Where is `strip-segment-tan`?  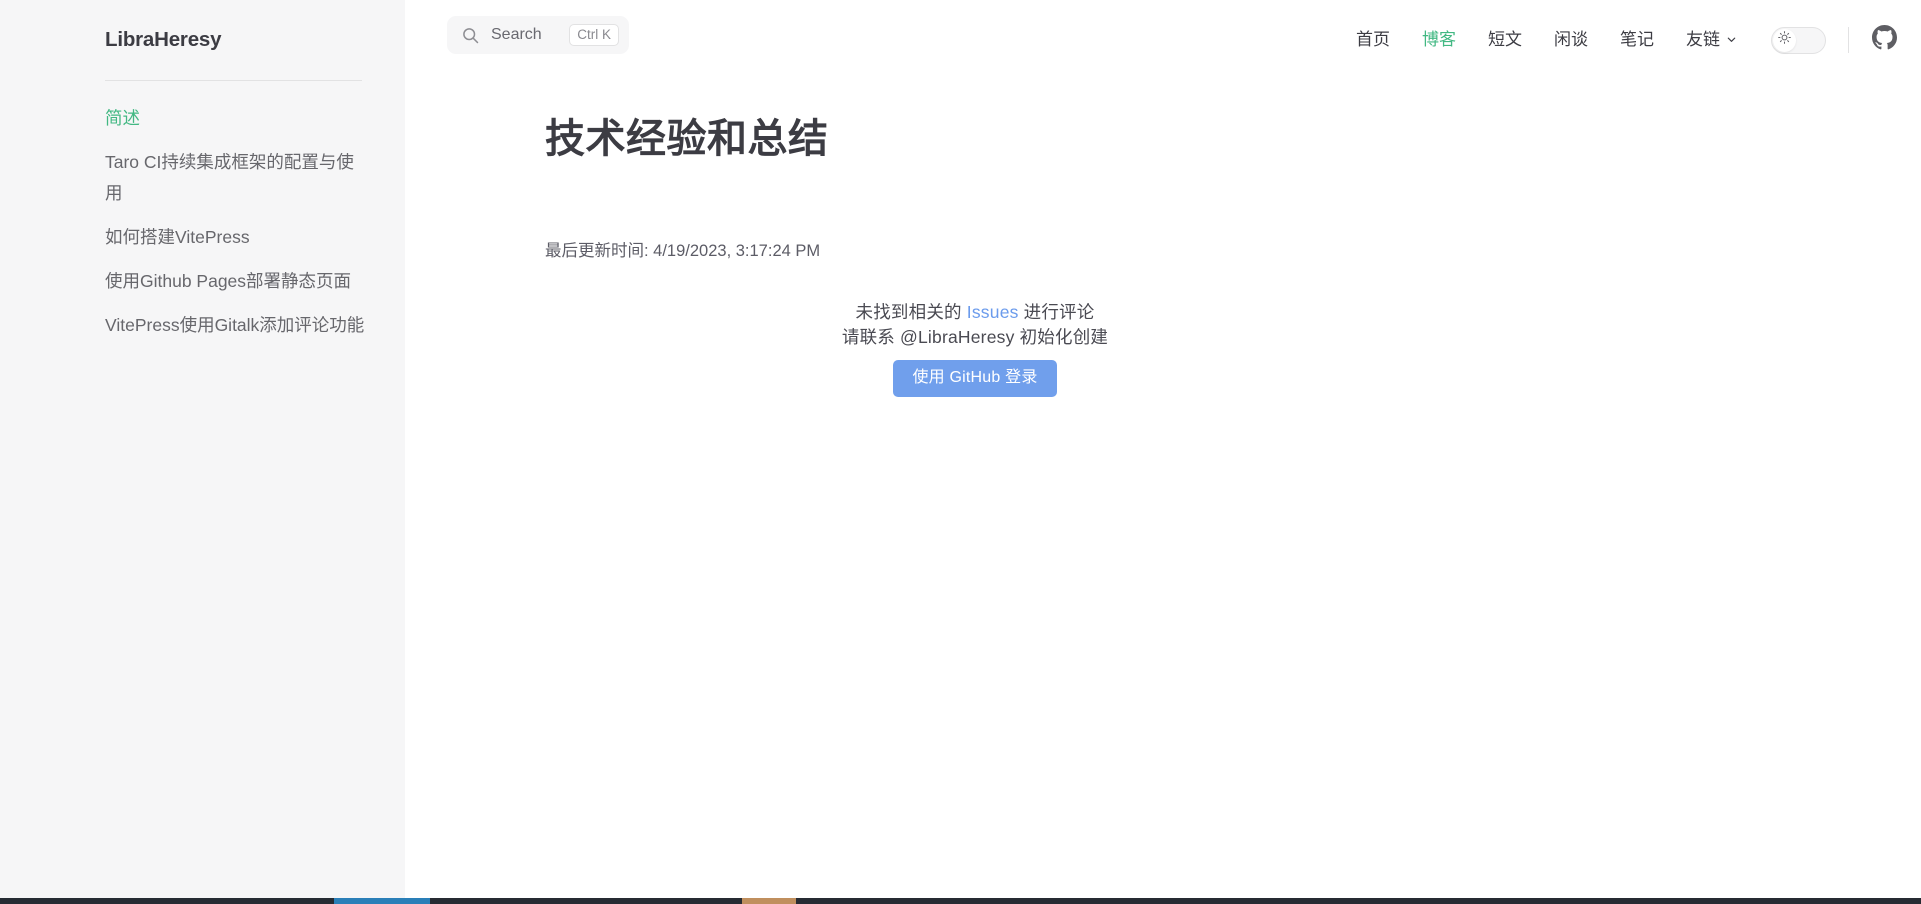
strip-segment-tan is located at coordinates (769, 901).